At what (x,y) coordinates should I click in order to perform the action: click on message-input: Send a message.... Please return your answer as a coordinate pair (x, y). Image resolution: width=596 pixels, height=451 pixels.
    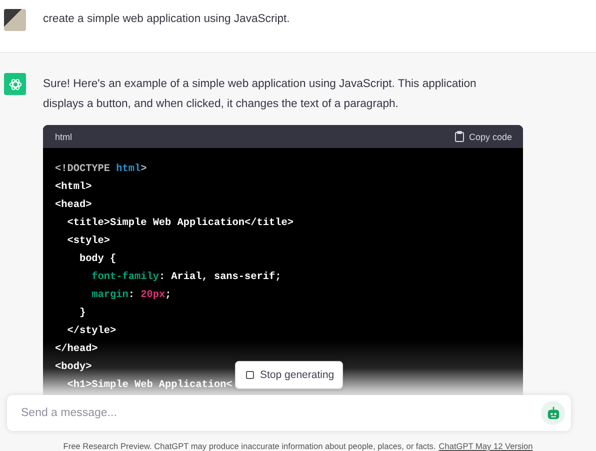
    Looking at the image, I should click on (280, 413).